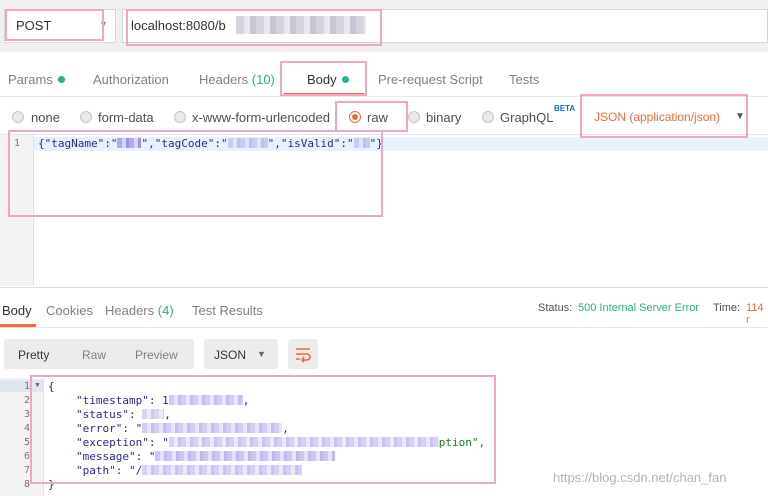  Describe the element at coordinates (261, 354) in the screenshot. I see `chevron-down-icon: ▼` at that location.